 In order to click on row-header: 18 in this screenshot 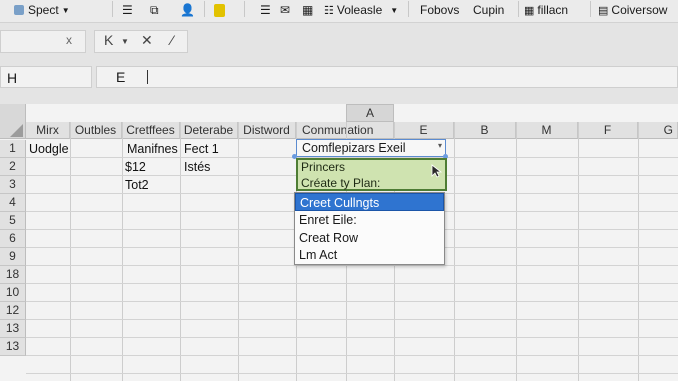, I will do `click(13, 275)`.